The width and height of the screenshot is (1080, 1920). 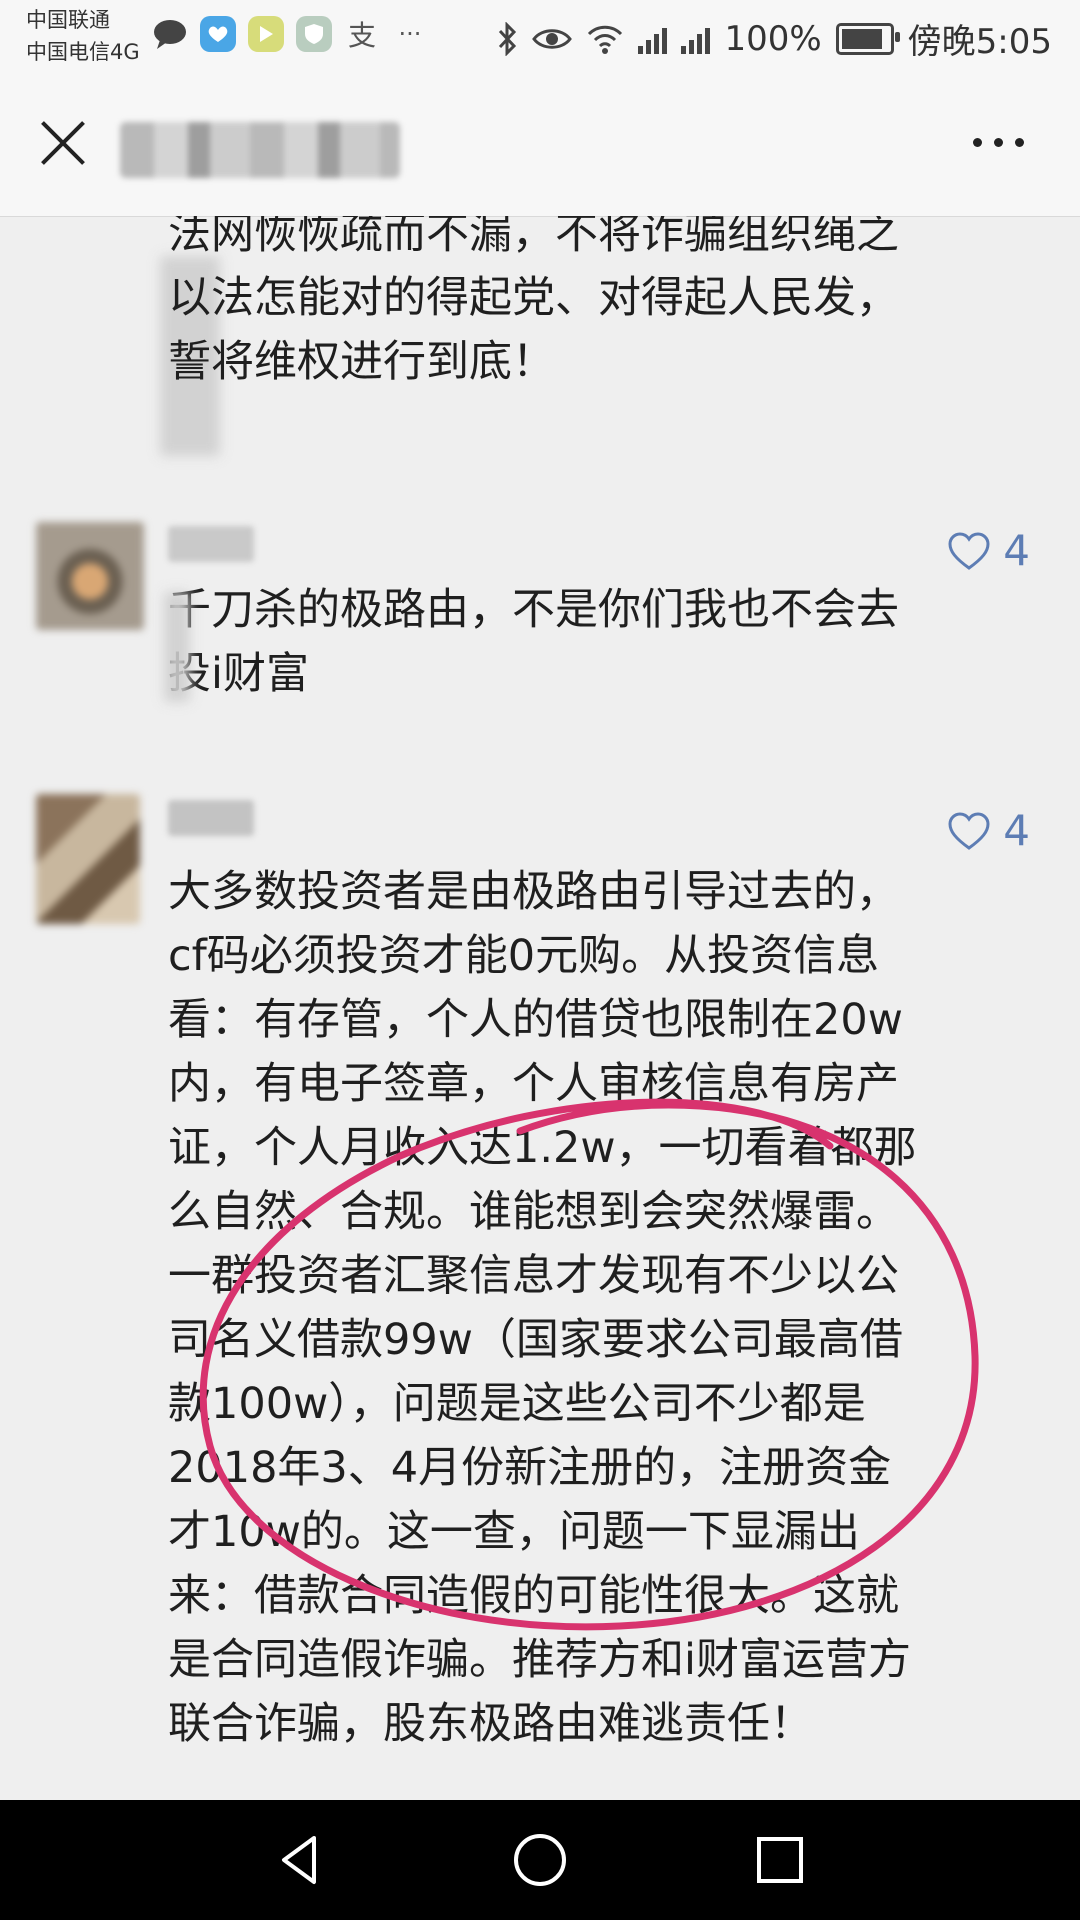 I want to click on home-circle-icon, so click(x=540, y=1860).